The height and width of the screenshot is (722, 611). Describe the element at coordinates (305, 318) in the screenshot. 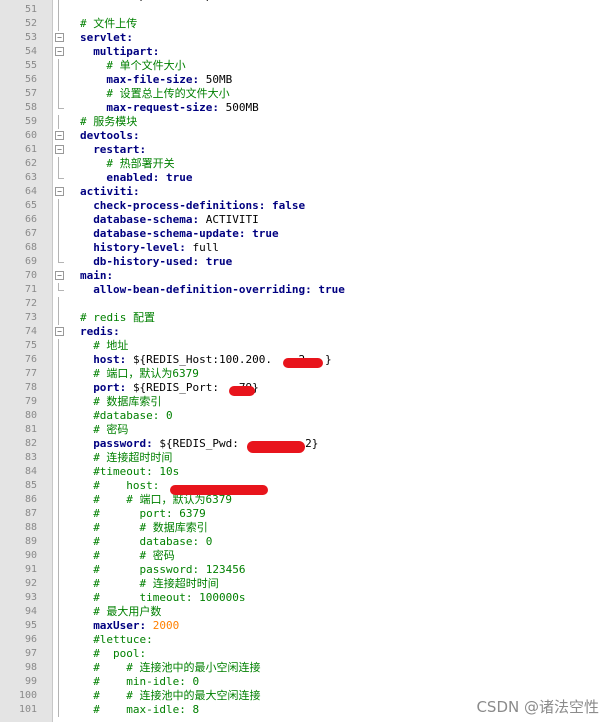

I see `code-line: 73 # redis 配置` at that location.